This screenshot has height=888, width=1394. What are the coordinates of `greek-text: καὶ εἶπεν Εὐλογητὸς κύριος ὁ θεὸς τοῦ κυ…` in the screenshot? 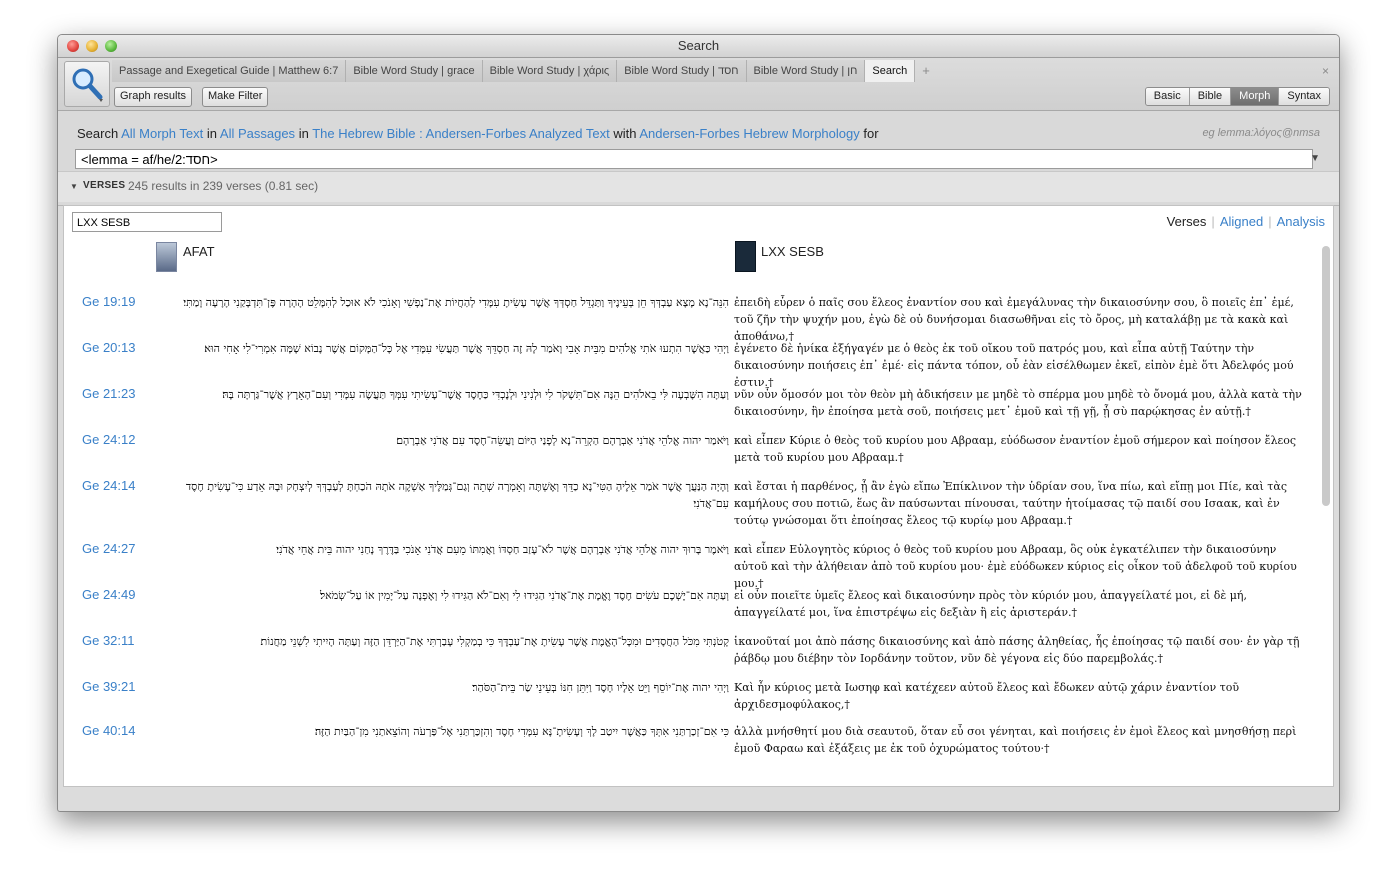 It's located at (1015, 566).